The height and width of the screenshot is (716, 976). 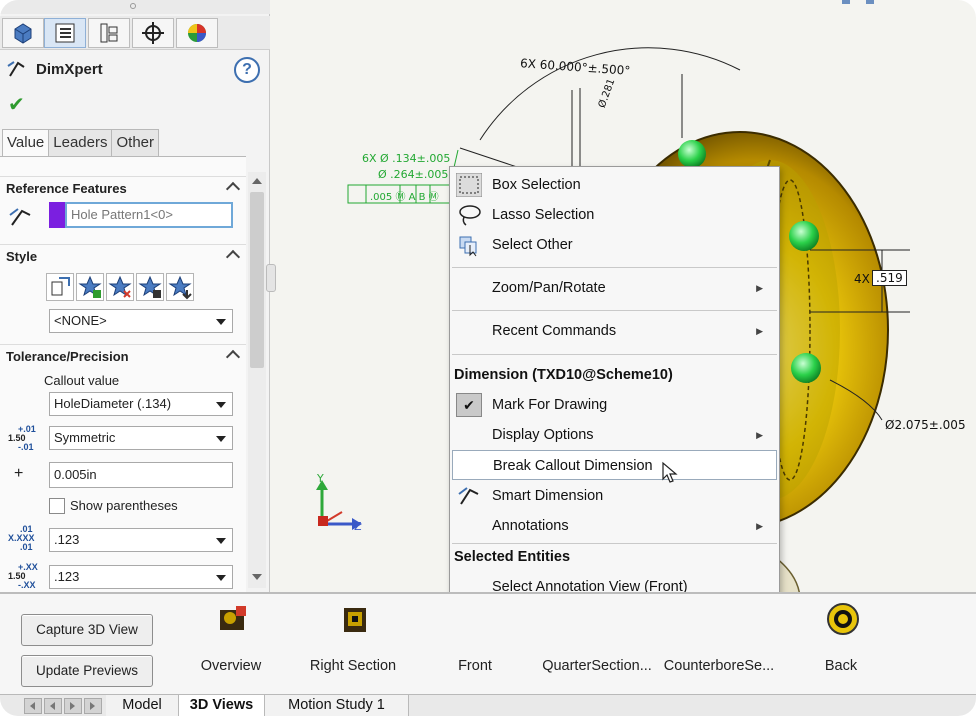 What do you see at coordinates (123, 188) in the screenshot?
I see `reference-features-header: Reference Features` at bounding box center [123, 188].